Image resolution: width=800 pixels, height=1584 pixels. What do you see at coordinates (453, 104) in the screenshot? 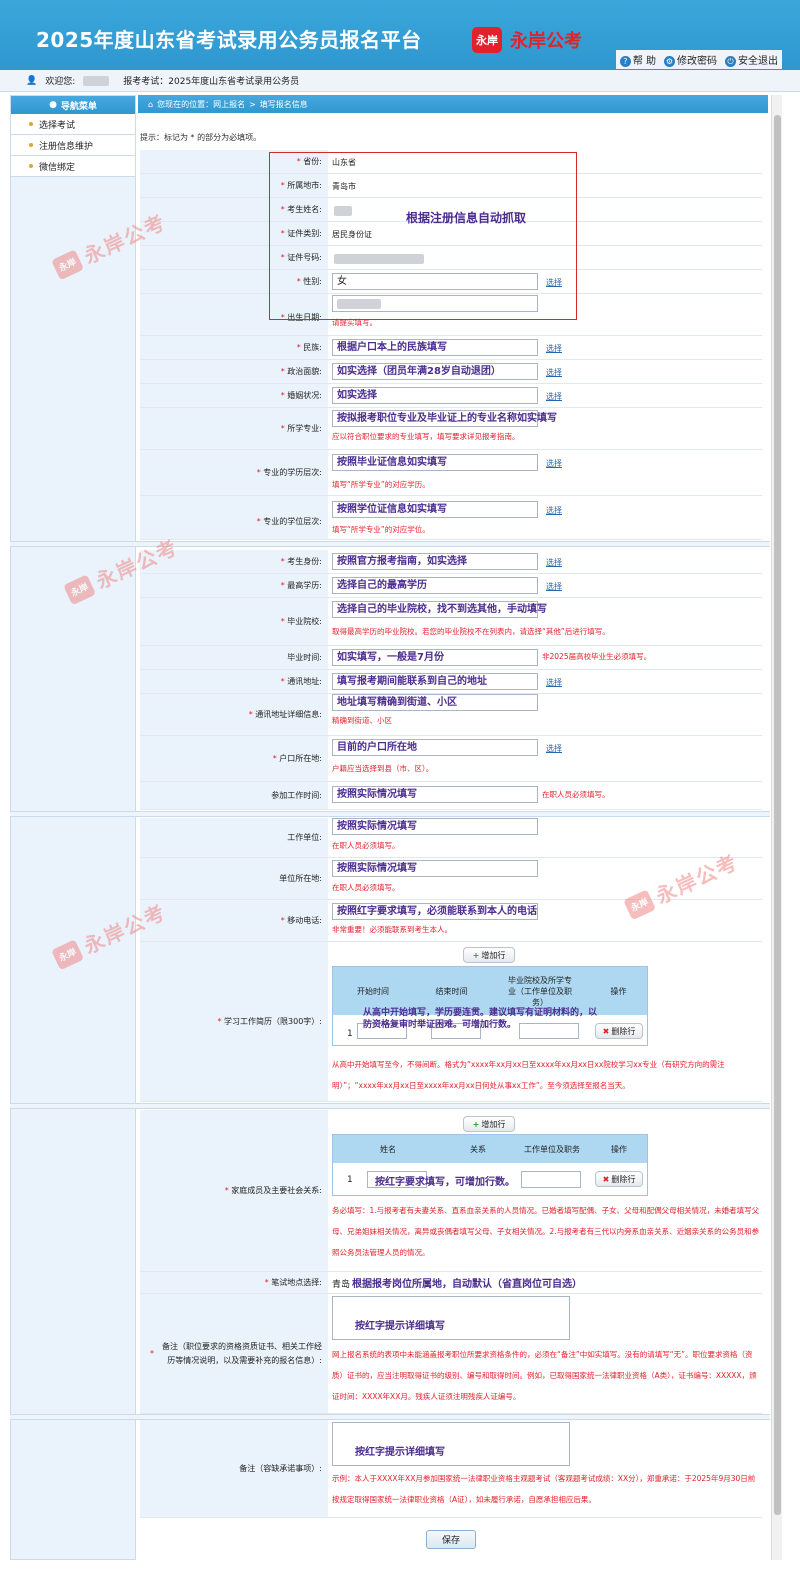
I see `breadcrumb: ⌂ 您现在的位置：网上报名 > 填写报名信息` at bounding box center [453, 104].